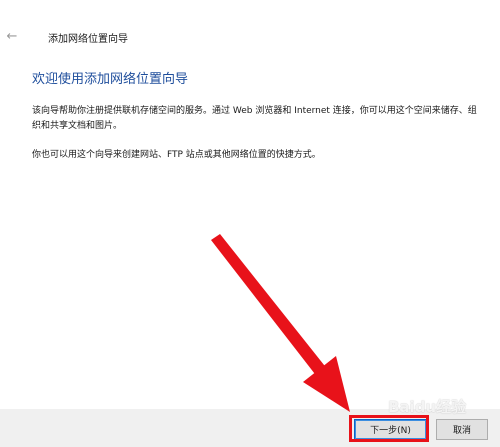 The height and width of the screenshot is (447, 500). I want to click on secondary-paragraph: 你也可以用这个向导来创建网站、FTP 站点或其他网络位置的快捷方式。, so click(176, 155).